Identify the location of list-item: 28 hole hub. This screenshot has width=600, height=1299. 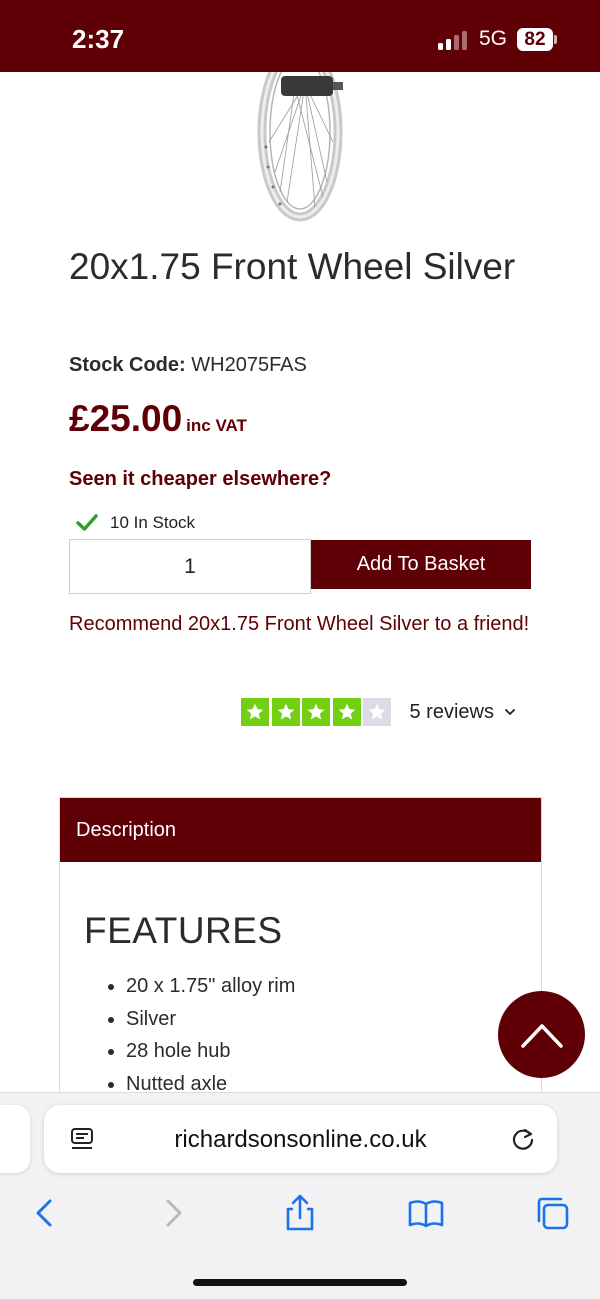
(210, 1053).